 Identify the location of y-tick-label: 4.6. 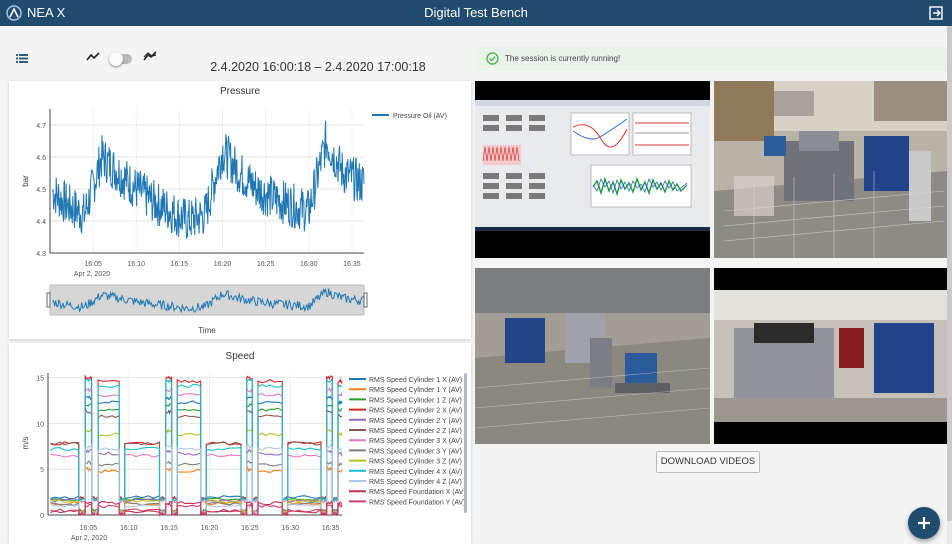
(41, 158).